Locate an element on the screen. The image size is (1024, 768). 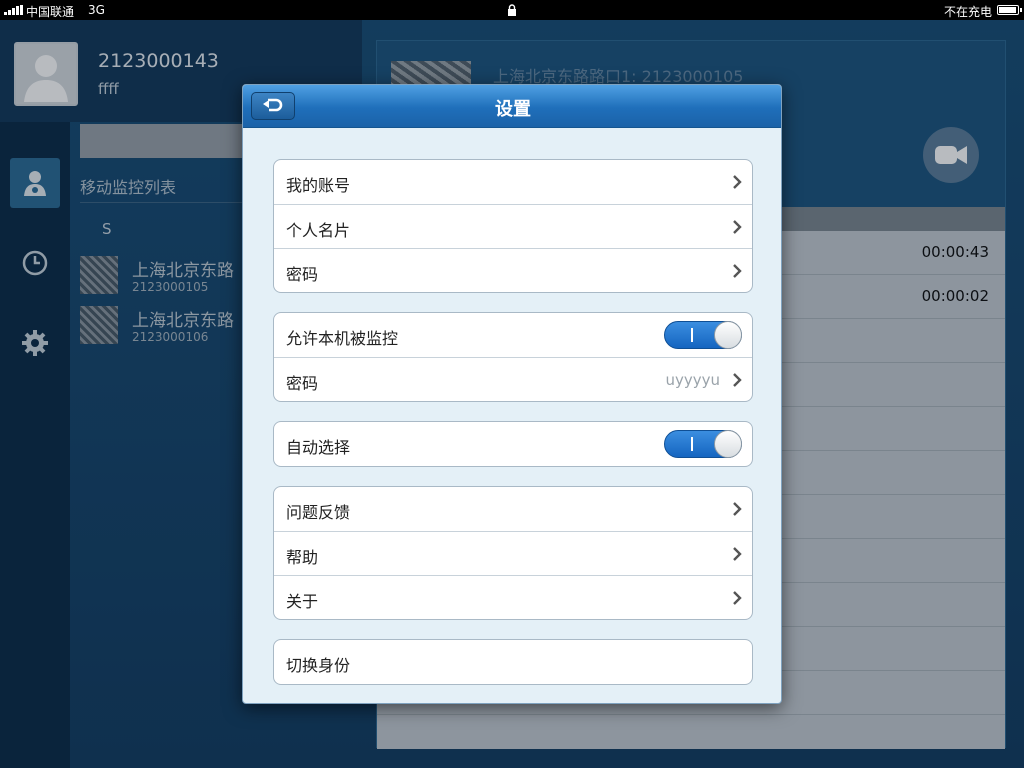
settings-item-label: 我的账号 is located at coordinates (318, 185).